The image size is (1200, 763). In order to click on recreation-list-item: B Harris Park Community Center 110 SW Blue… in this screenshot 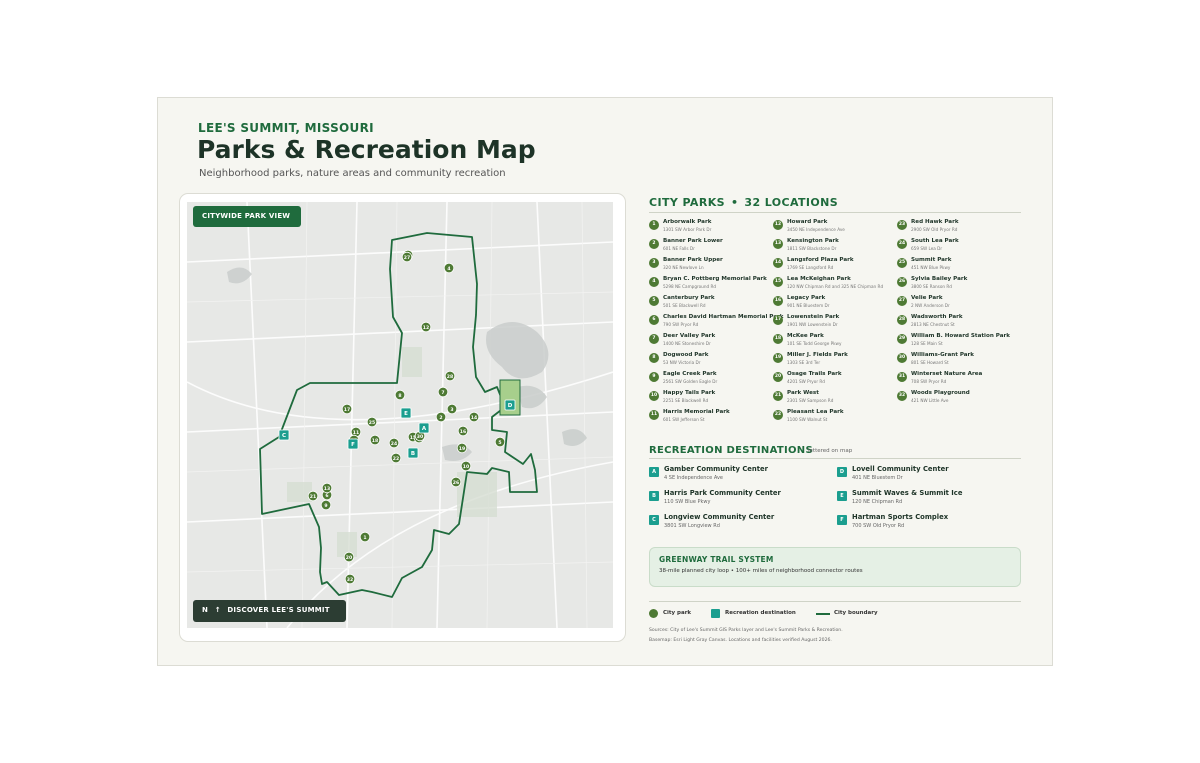, I will do `click(744, 500)`.